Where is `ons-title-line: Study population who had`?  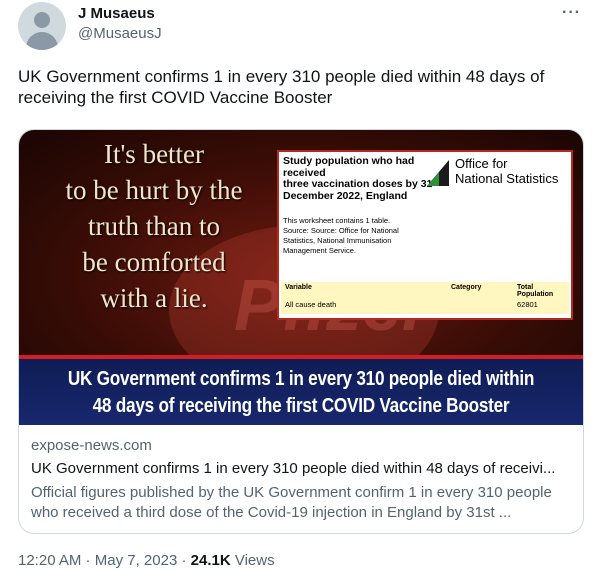
ons-title-line: Study population who had is located at coordinates (349, 161).